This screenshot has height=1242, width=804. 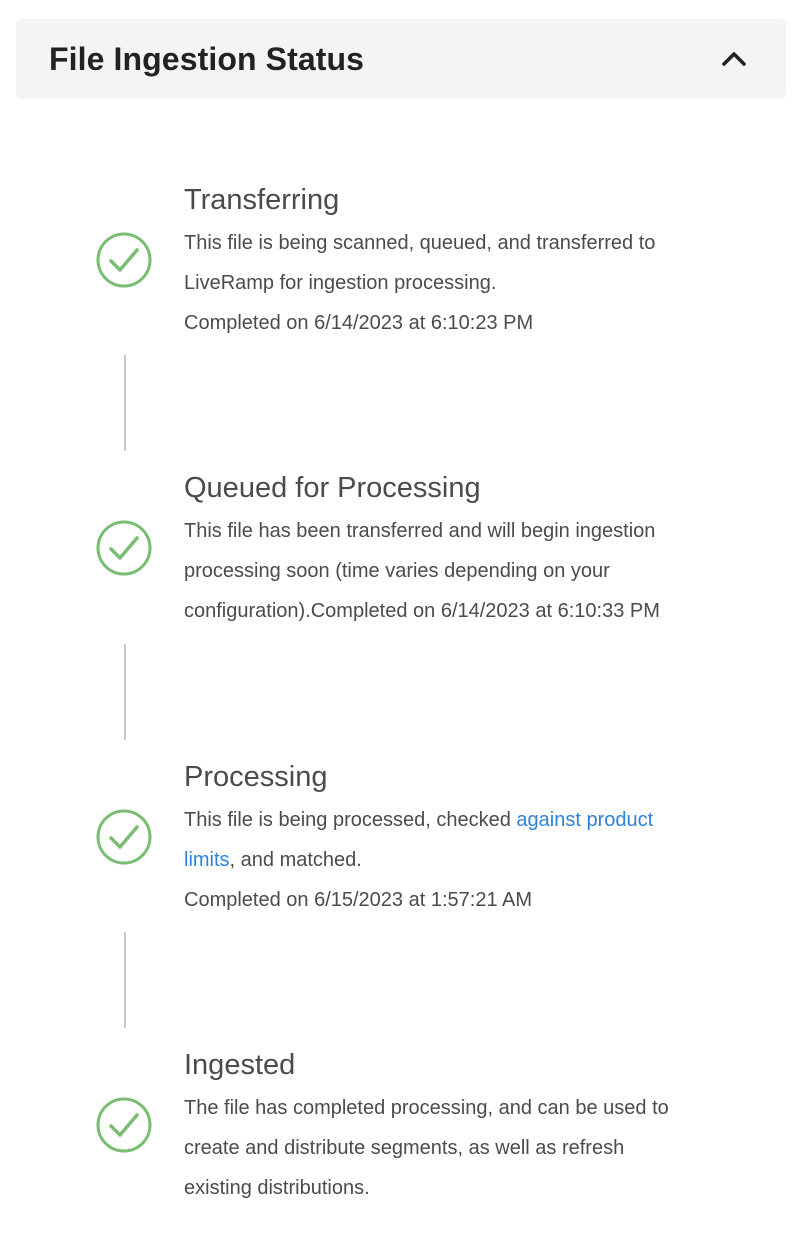 What do you see at coordinates (207, 860) in the screenshot?
I see `product-limits-link: limits` at bounding box center [207, 860].